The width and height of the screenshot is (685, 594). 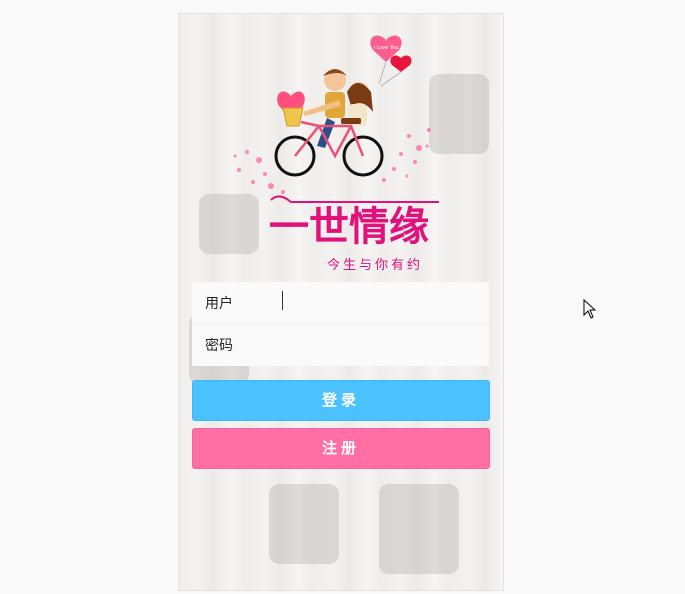 I want to click on balloon-text: I Love You, so click(x=385, y=48).